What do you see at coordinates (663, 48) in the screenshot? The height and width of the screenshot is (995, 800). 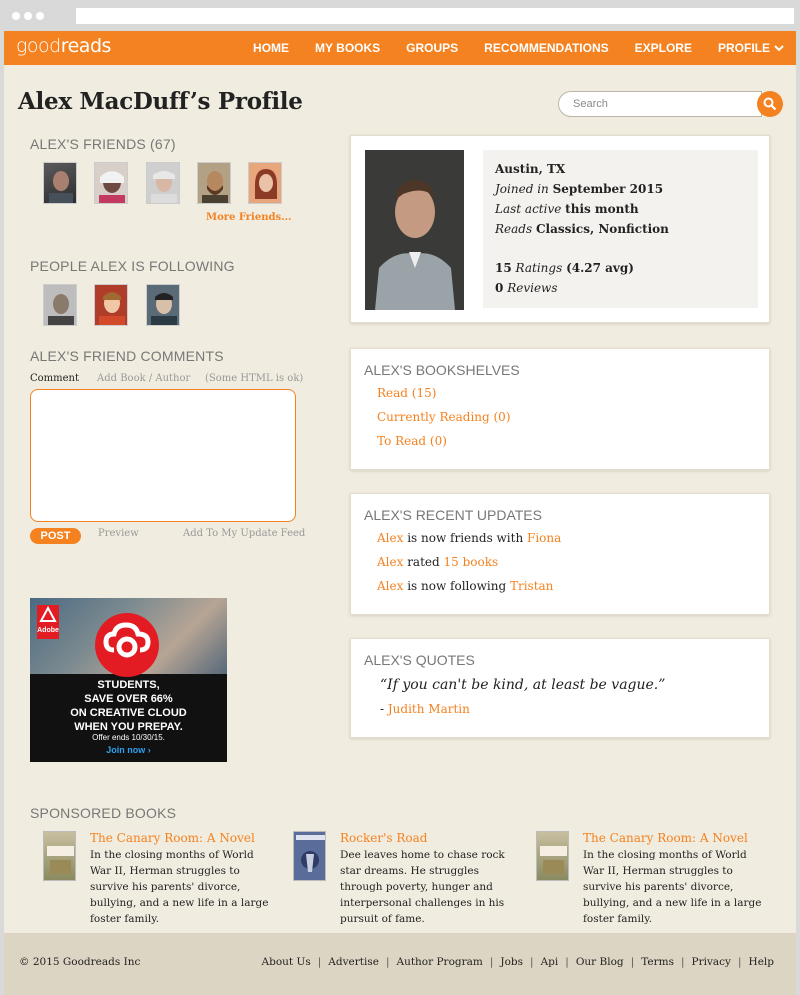 I see `nav-explore: EXPLORE` at bounding box center [663, 48].